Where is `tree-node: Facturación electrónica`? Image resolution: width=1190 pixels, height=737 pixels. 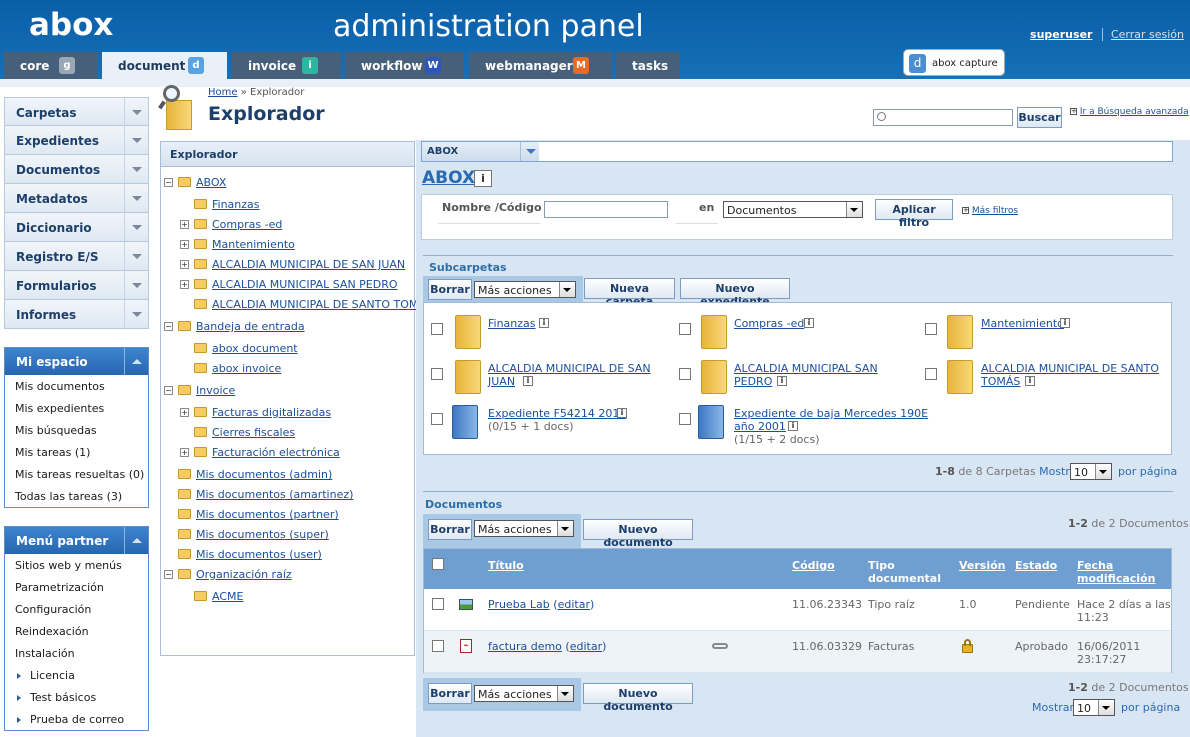 tree-node: Facturación electrónica is located at coordinates (276, 452).